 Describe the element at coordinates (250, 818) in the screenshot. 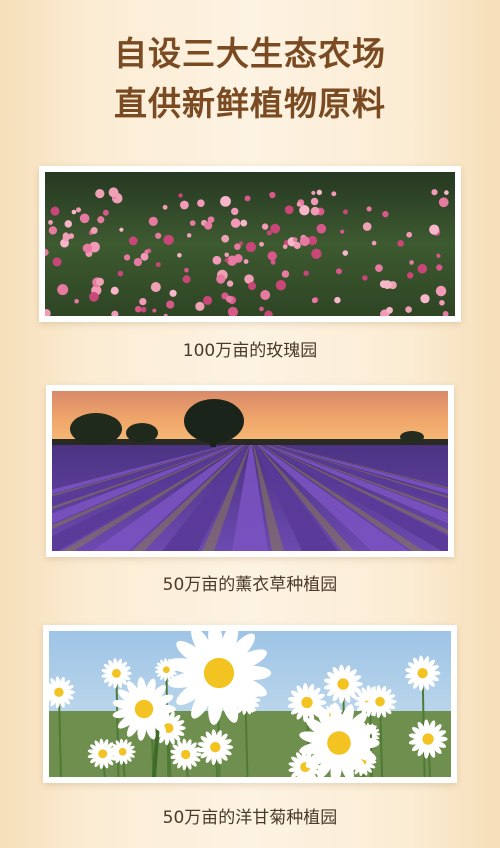

I see `chamomile-field-caption: 50万亩的洋甘菊种植园` at that location.